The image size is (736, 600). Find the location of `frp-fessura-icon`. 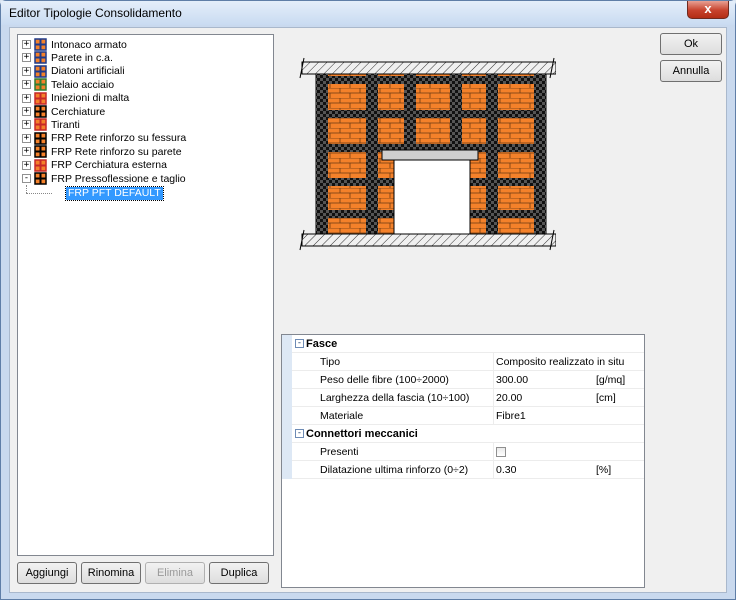

frp-fessura-icon is located at coordinates (40, 138).